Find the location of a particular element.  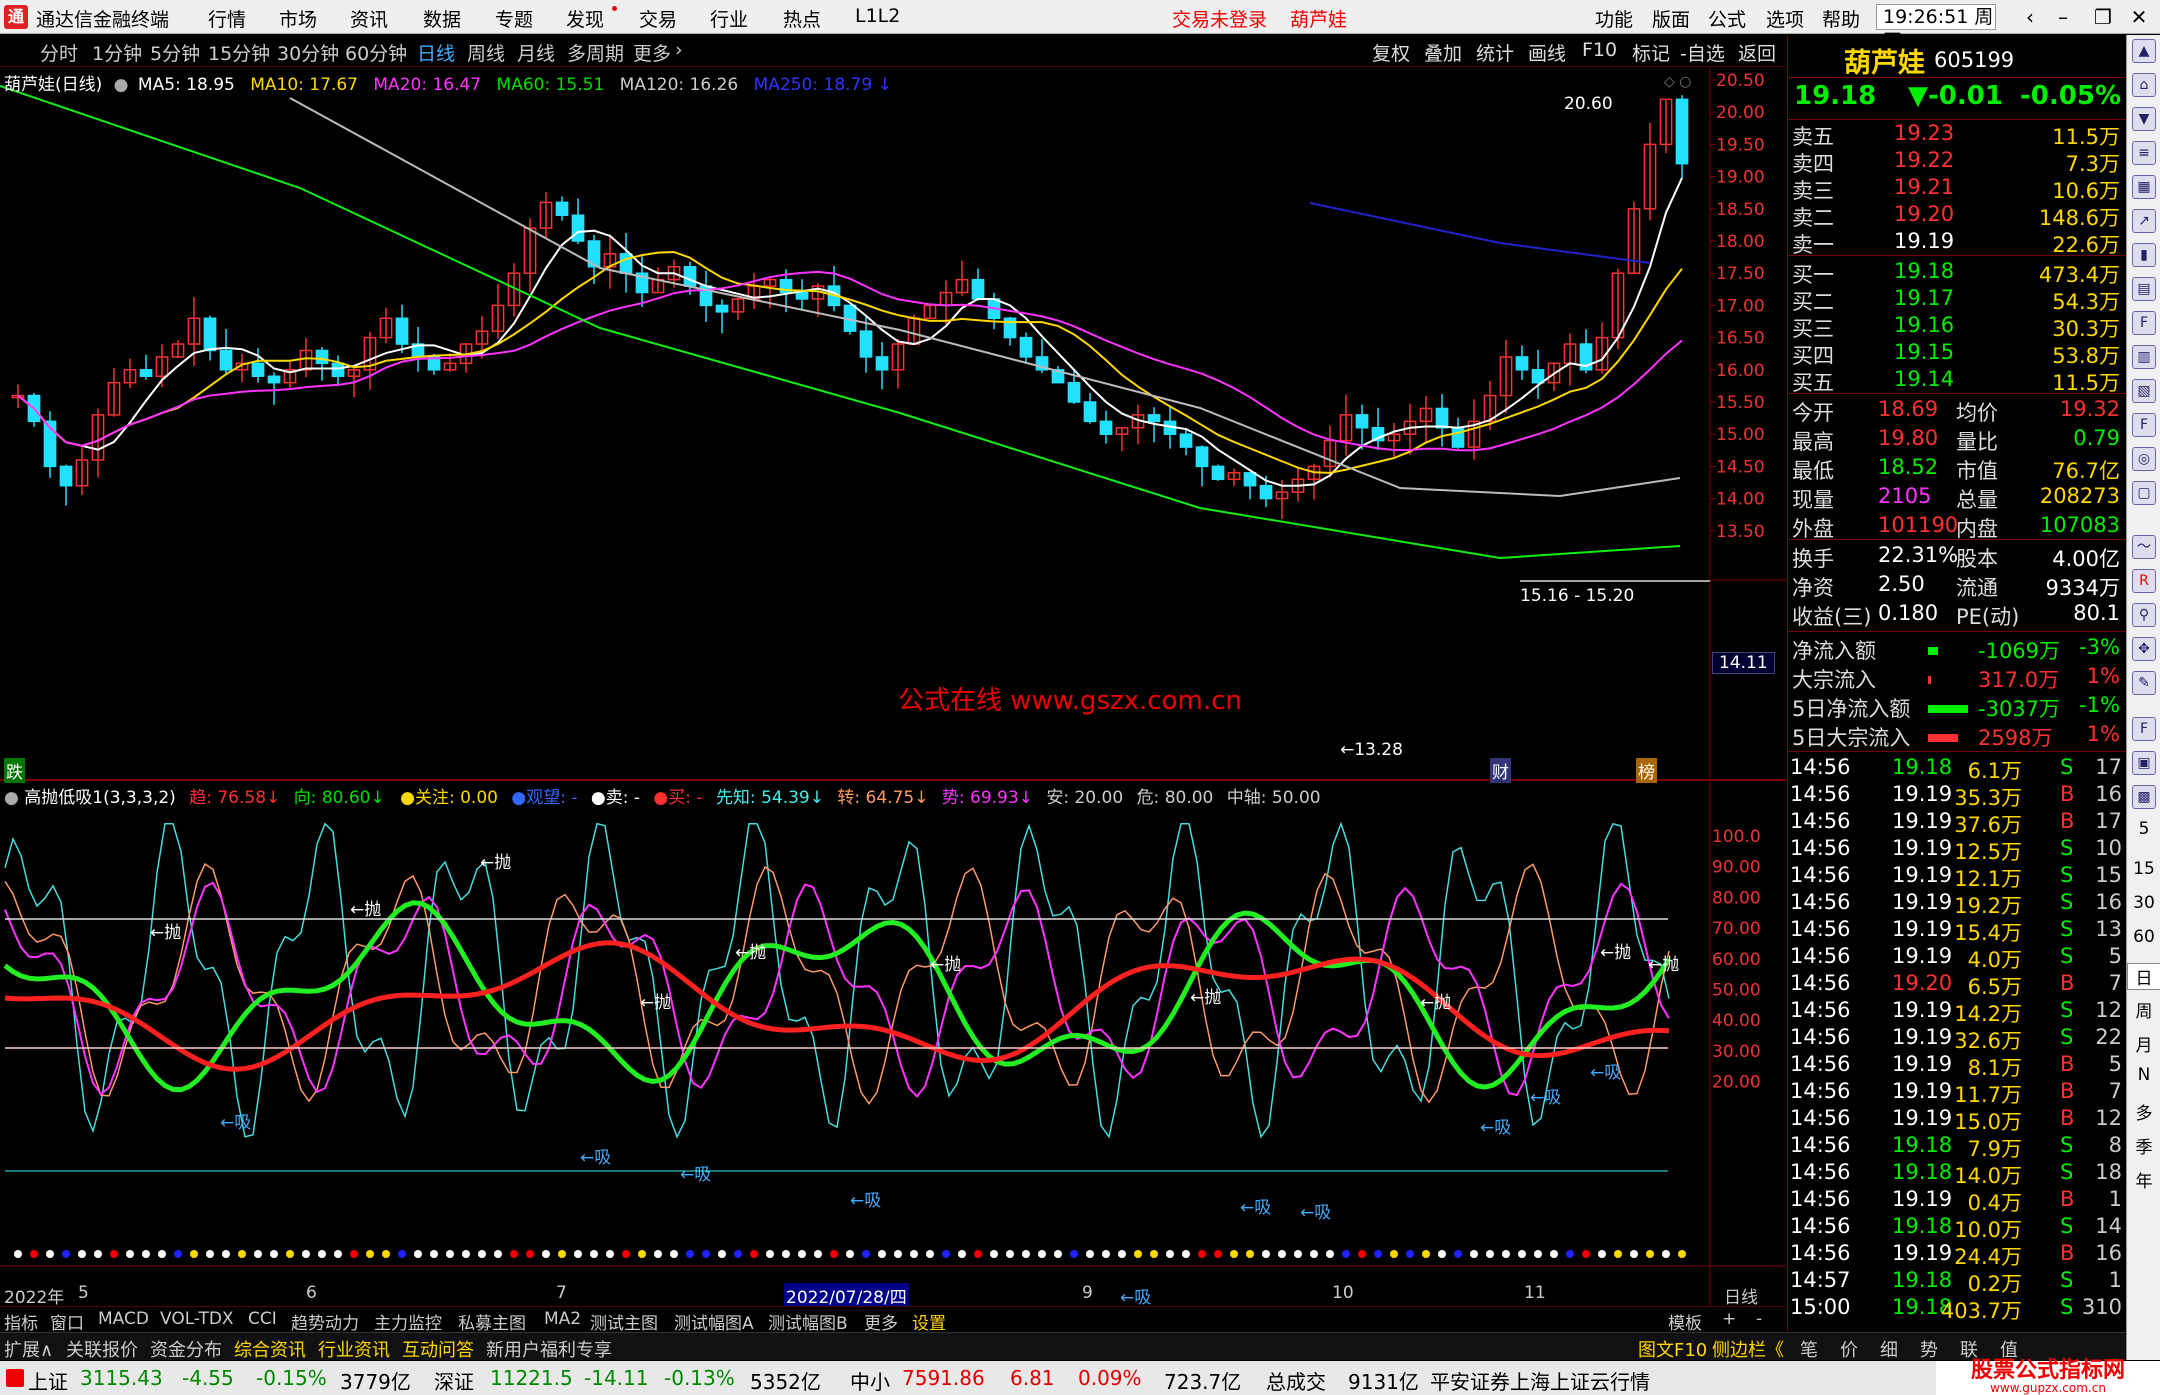

ext-f10: 图文F10 is located at coordinates (1672, 1349).